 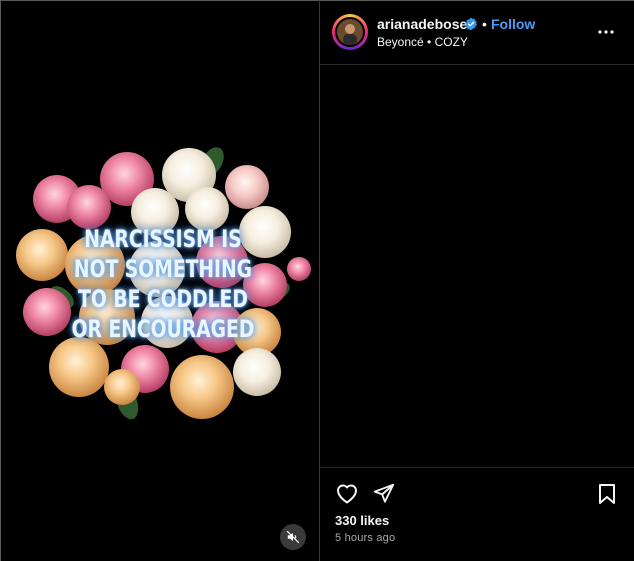 What do you see at coordinates (422, 24) in the screenshot?
I see `username-link: arianadebose` at bounding box center [422, 24].